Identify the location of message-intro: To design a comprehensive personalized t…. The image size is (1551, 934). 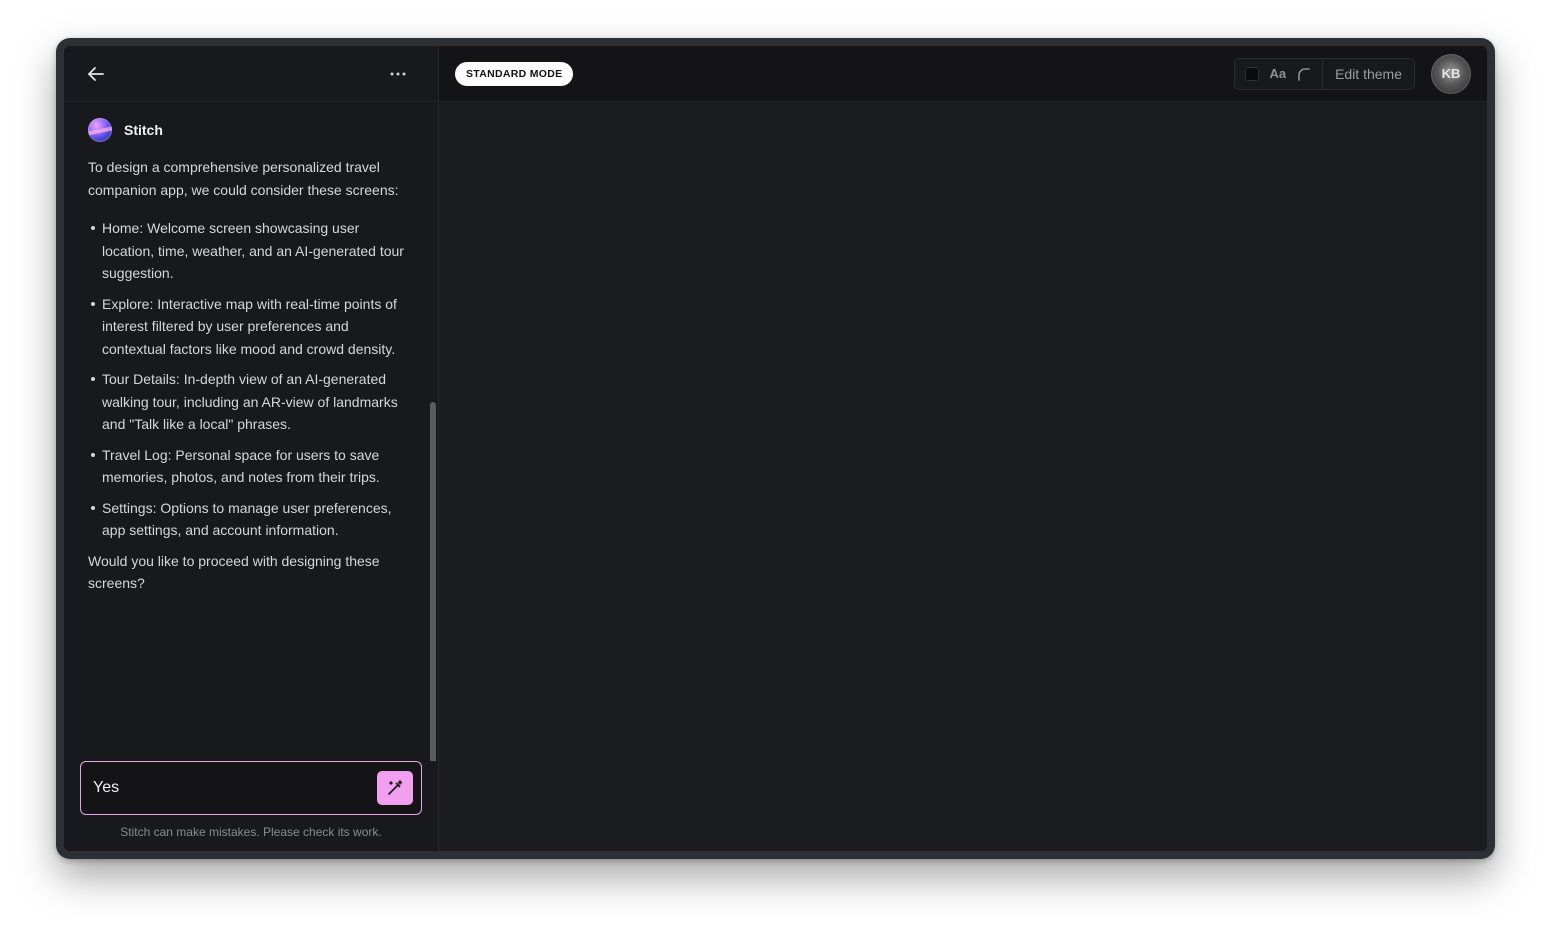
(243, 178).